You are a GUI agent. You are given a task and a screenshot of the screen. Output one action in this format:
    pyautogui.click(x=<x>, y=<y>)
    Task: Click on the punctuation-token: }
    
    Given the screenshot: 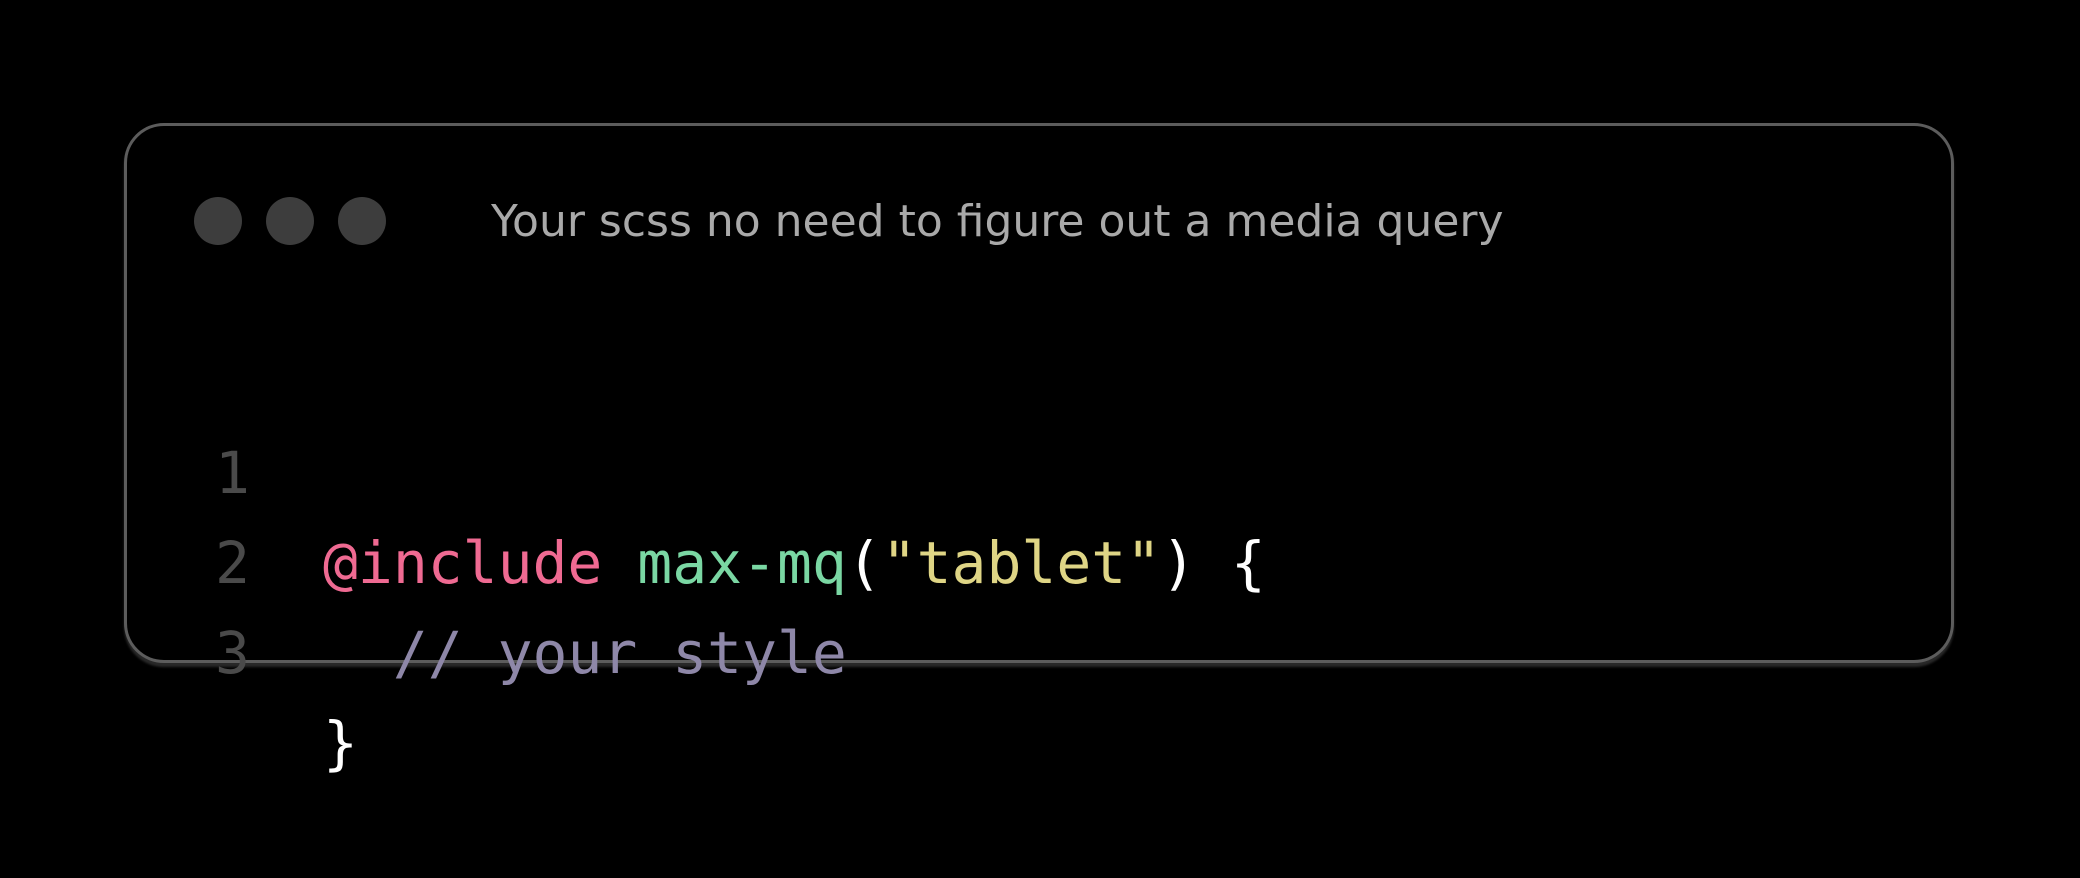 What is the action you would take?
    pyautogui.click(x=340, y=743)
    